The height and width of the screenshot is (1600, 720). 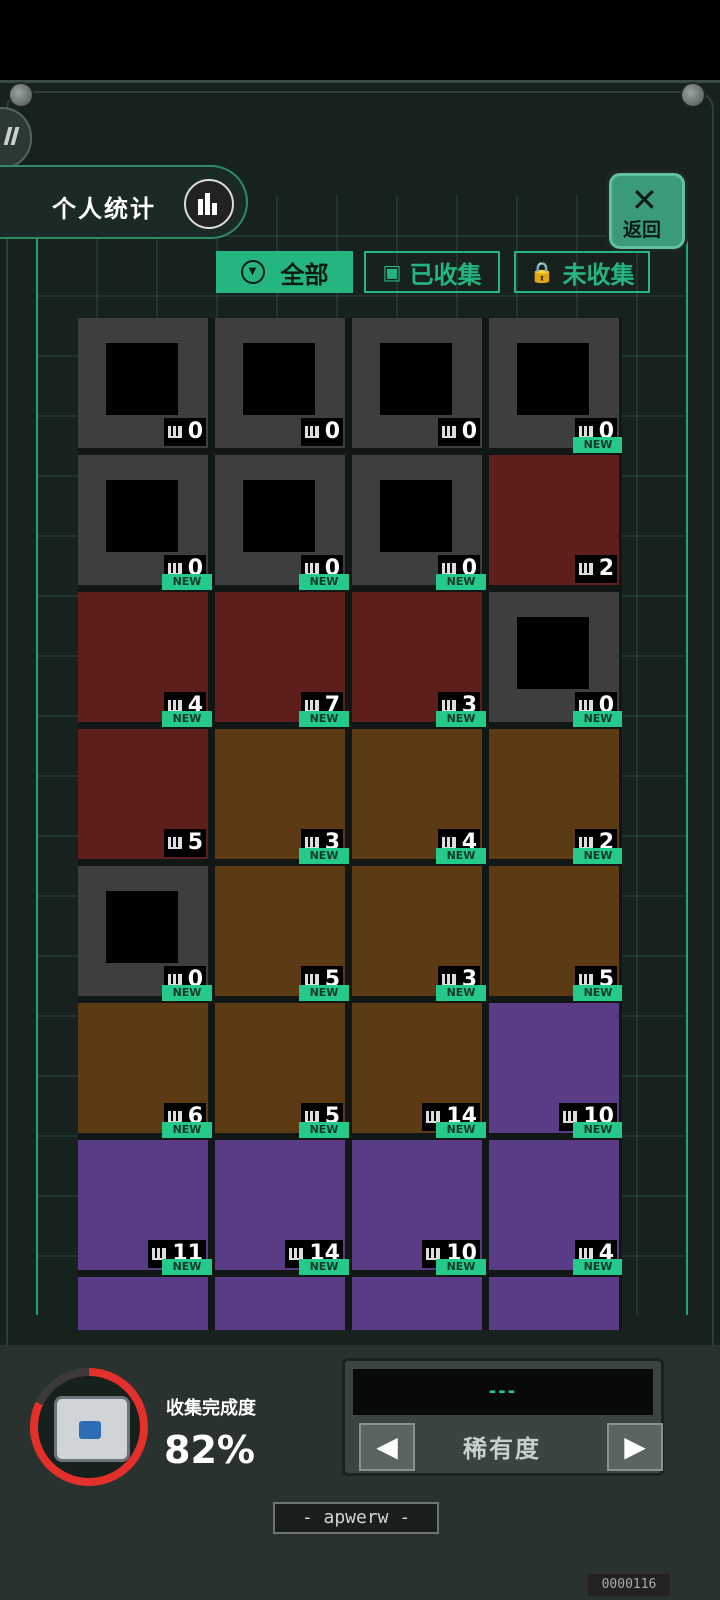 I want to click on item-count-value: 2, so click(x=606, y=568).